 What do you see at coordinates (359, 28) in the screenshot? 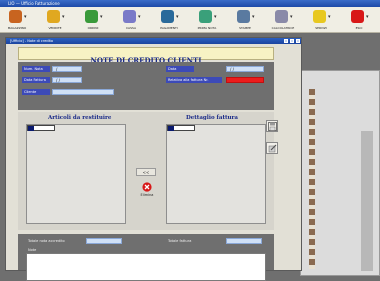
I see `toolbar-label: ESCI` at bounding box center [359, 28].